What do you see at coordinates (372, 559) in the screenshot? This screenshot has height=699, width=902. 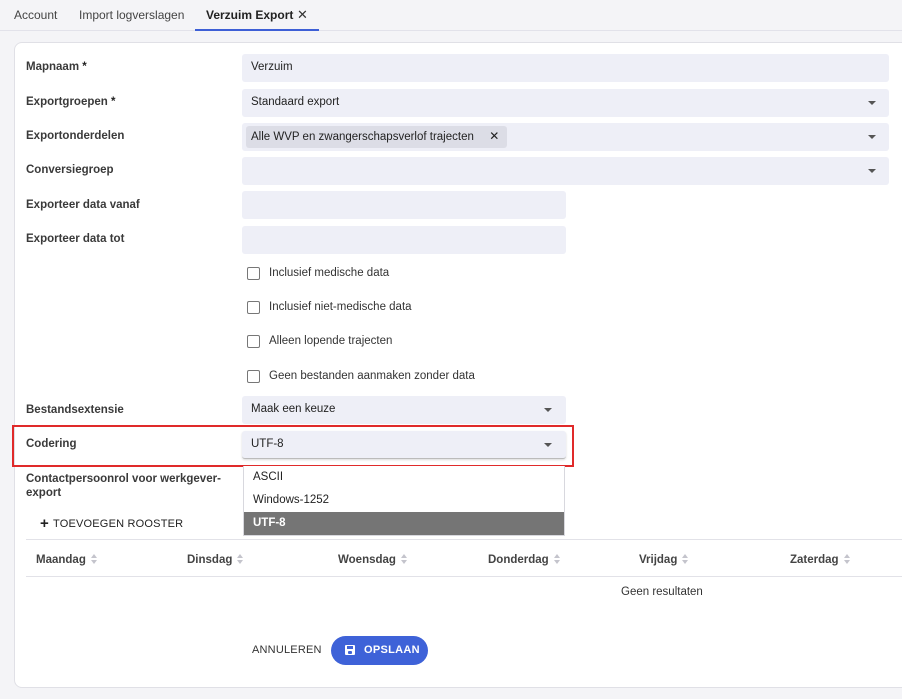 I see `column-header-woensdag: Woensdag` at bounding box center [372, 559].